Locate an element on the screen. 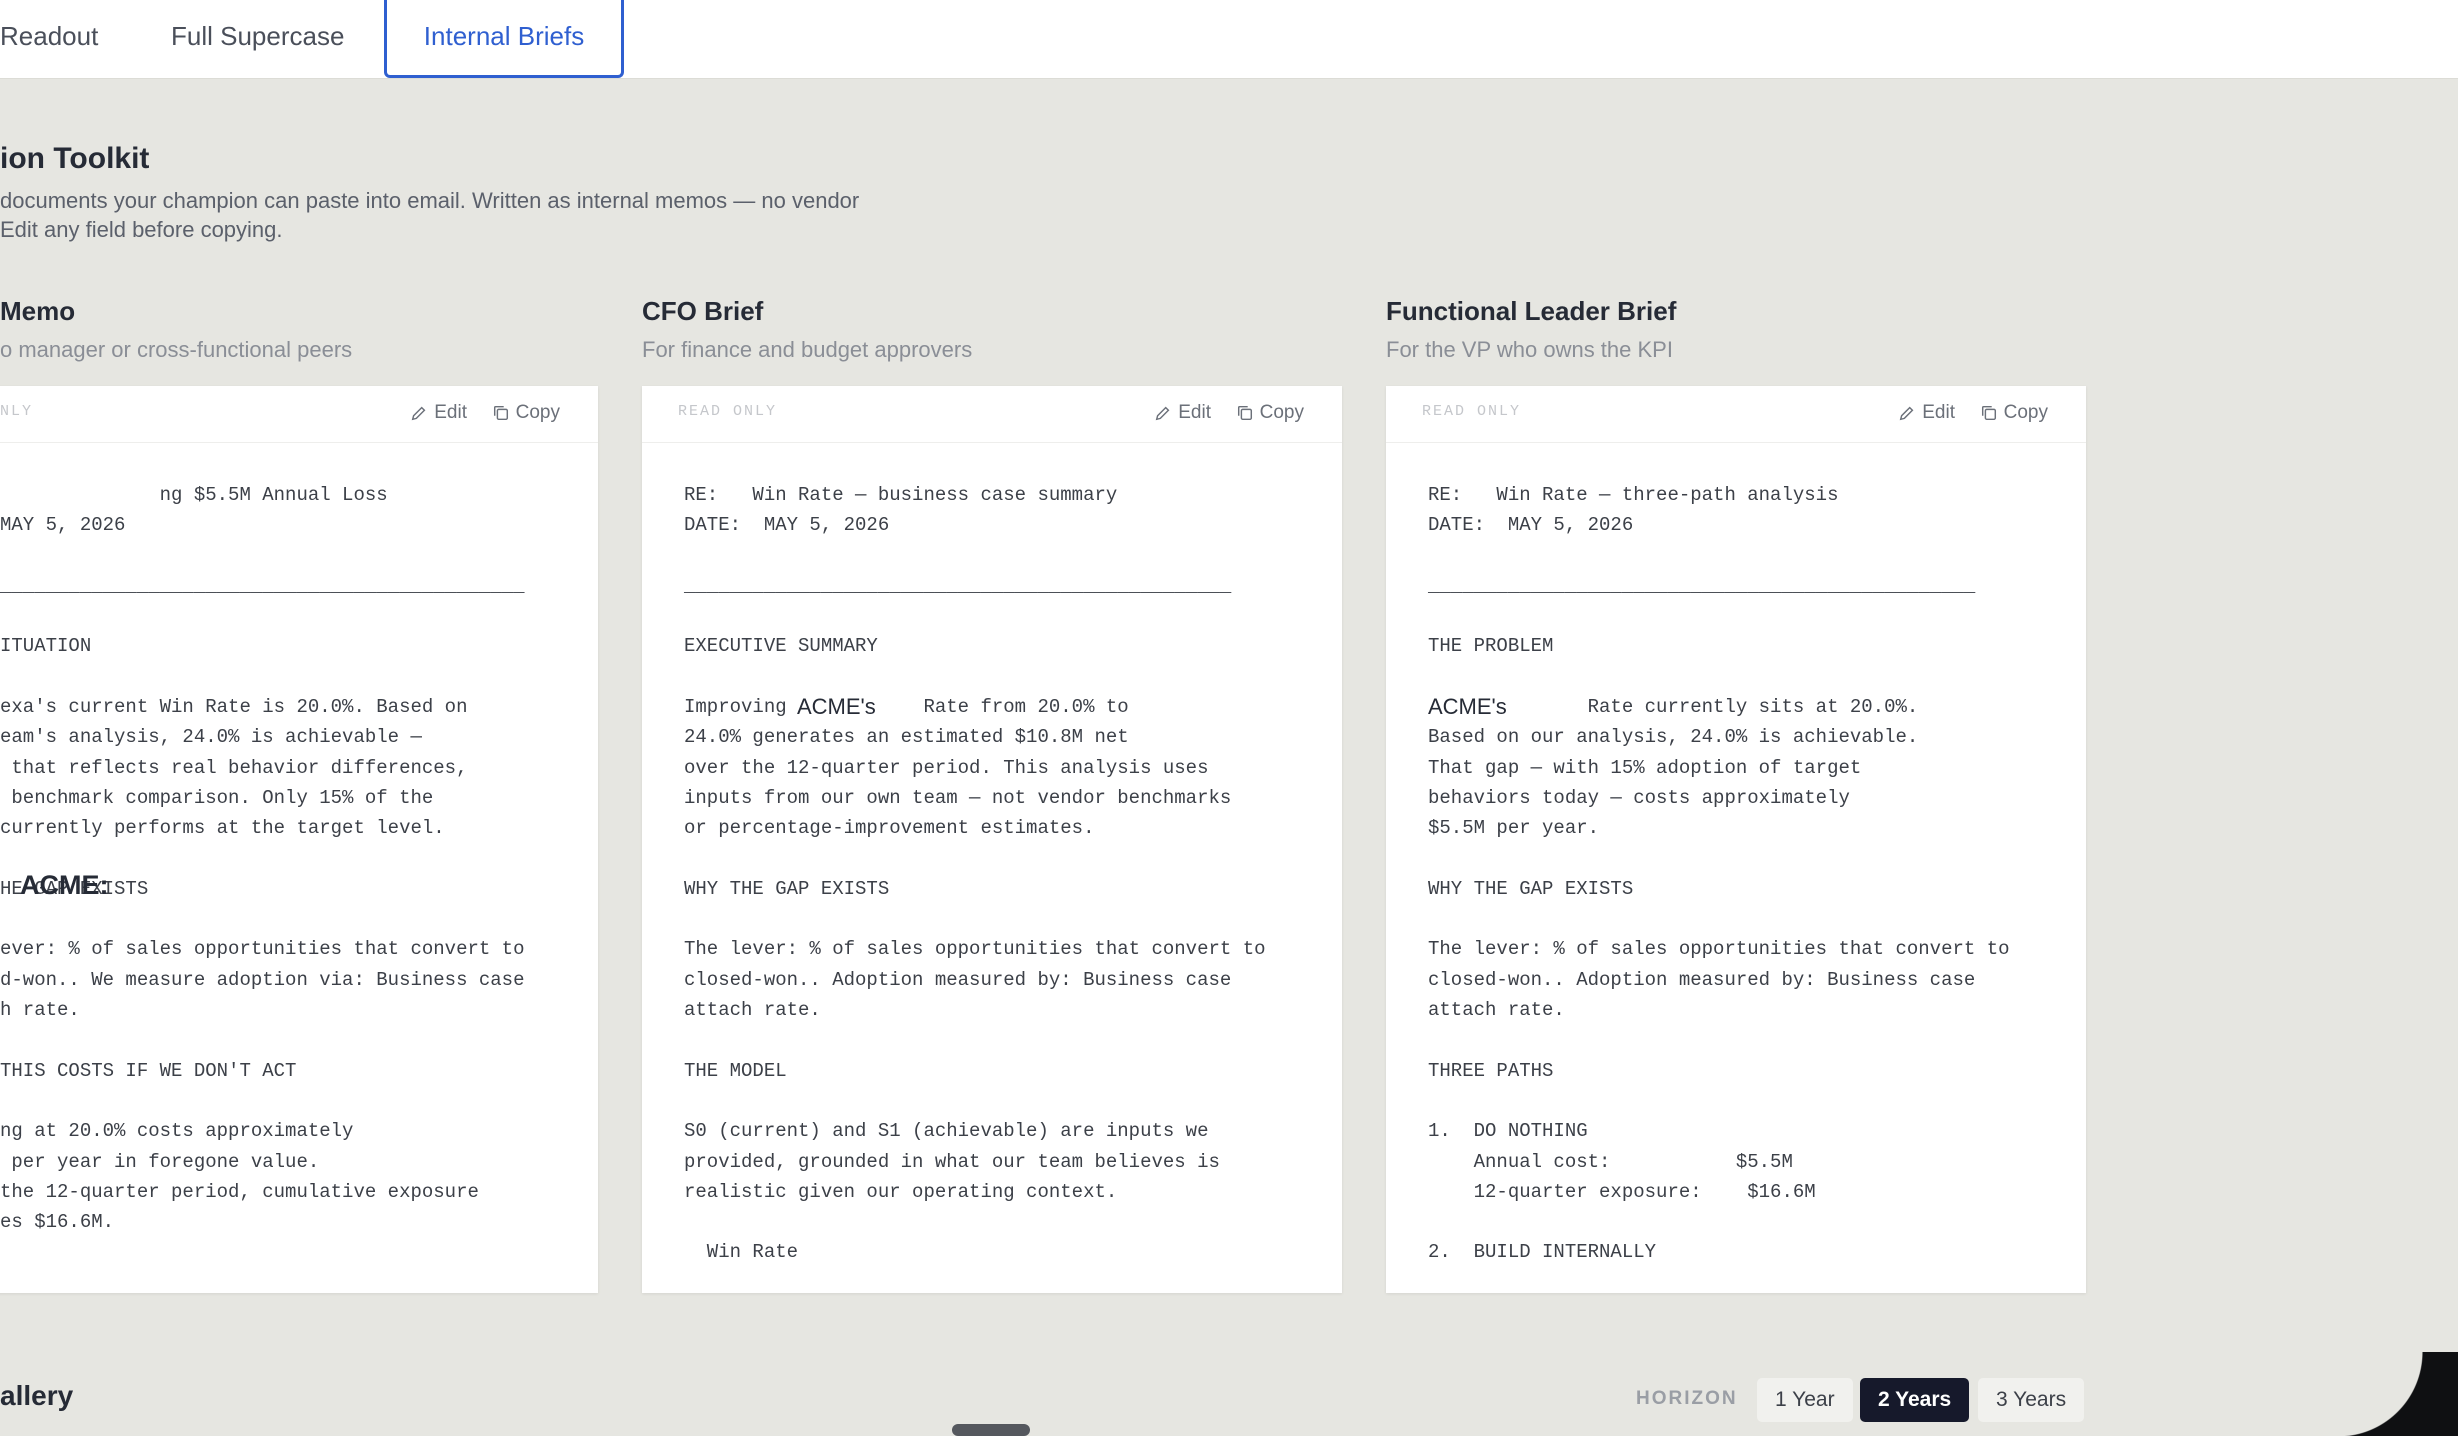 The height and width of the screenshot is (1436, 2458). tab-full-supercase: Full Supercase is located at coordinates (257, 39).